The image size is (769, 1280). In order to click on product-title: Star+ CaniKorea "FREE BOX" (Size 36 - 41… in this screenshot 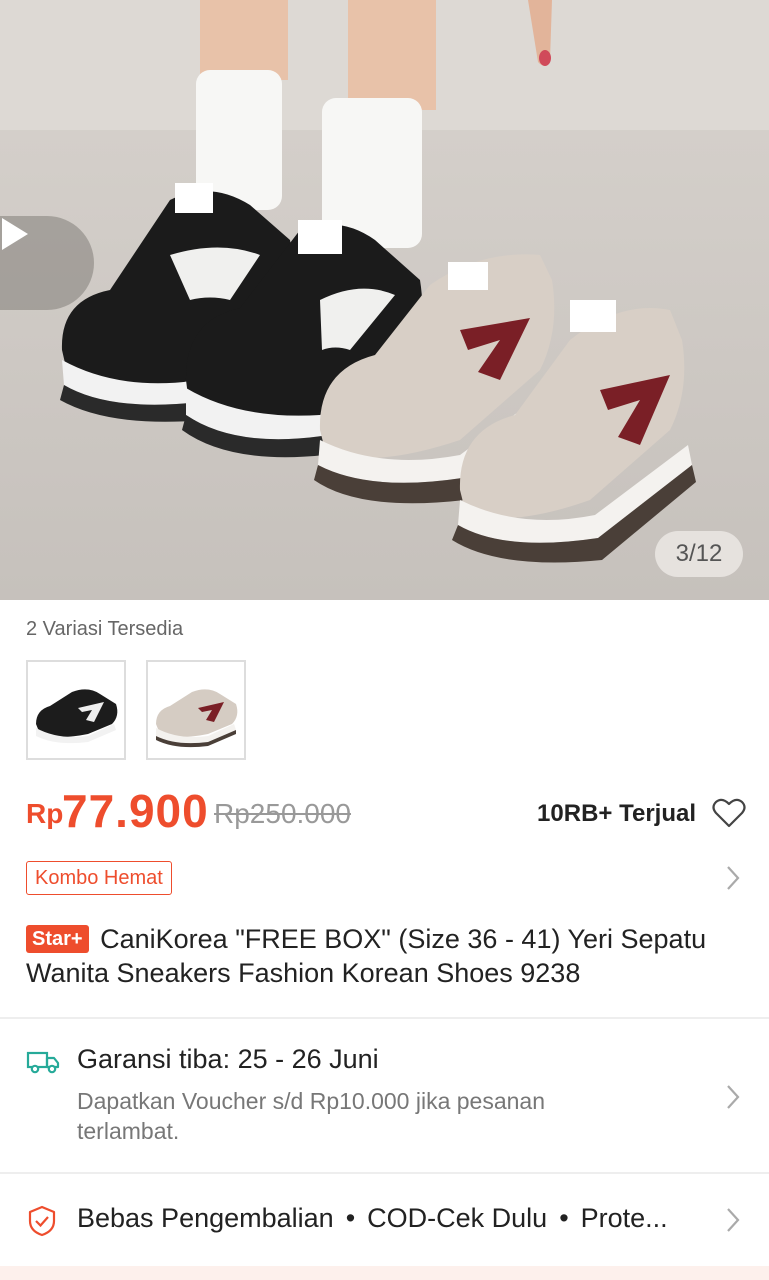, I will do `click(386, 956)`.